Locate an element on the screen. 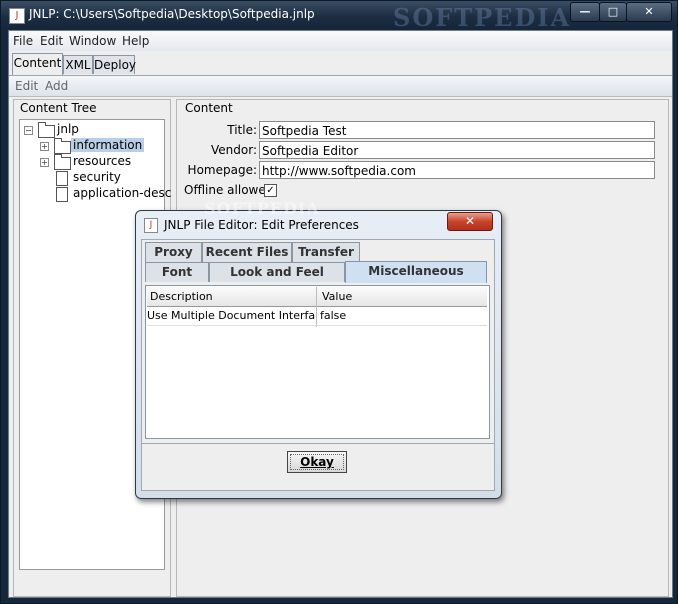  dialog-close-button: ✕ is located at coordinates (470, 221).